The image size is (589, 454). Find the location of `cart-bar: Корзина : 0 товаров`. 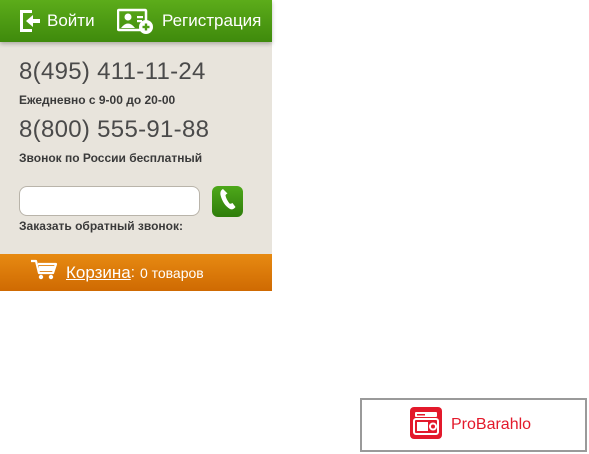

cart-bar: Корзина : 0 товаров is located at coordinates (136, 272).